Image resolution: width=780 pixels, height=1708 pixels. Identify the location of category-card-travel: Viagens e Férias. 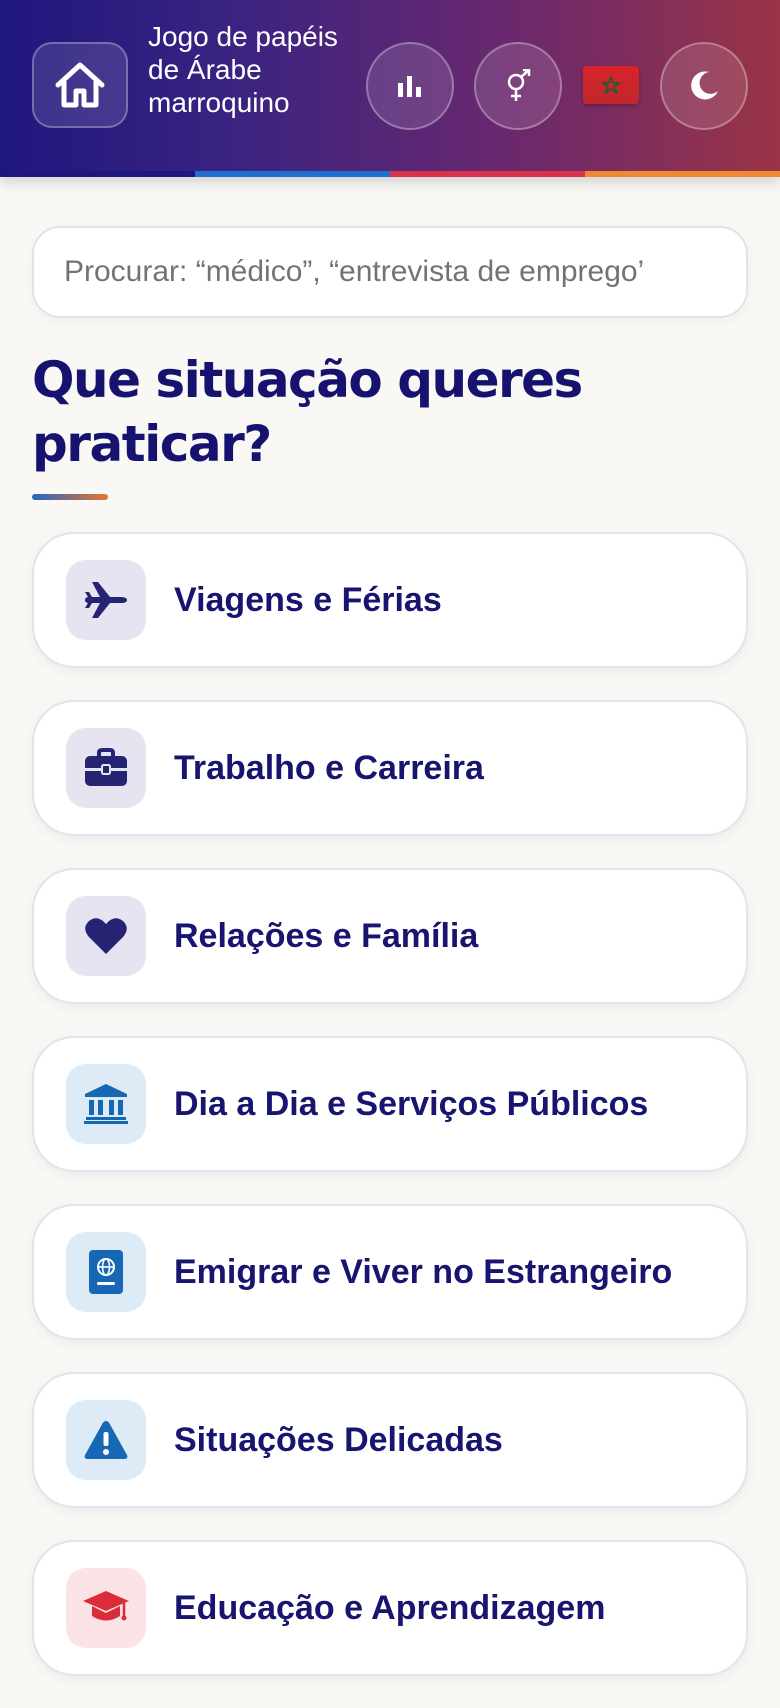
(390, 600).